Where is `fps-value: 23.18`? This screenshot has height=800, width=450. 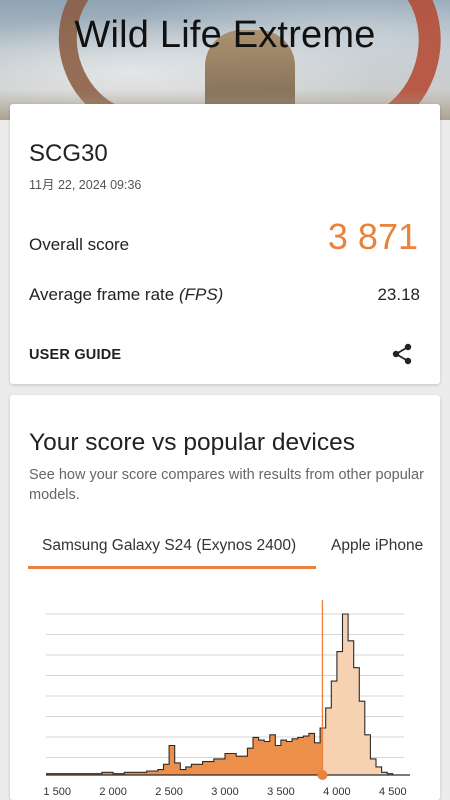 fps-value: 23.18 is located at coordinates (398, 294).